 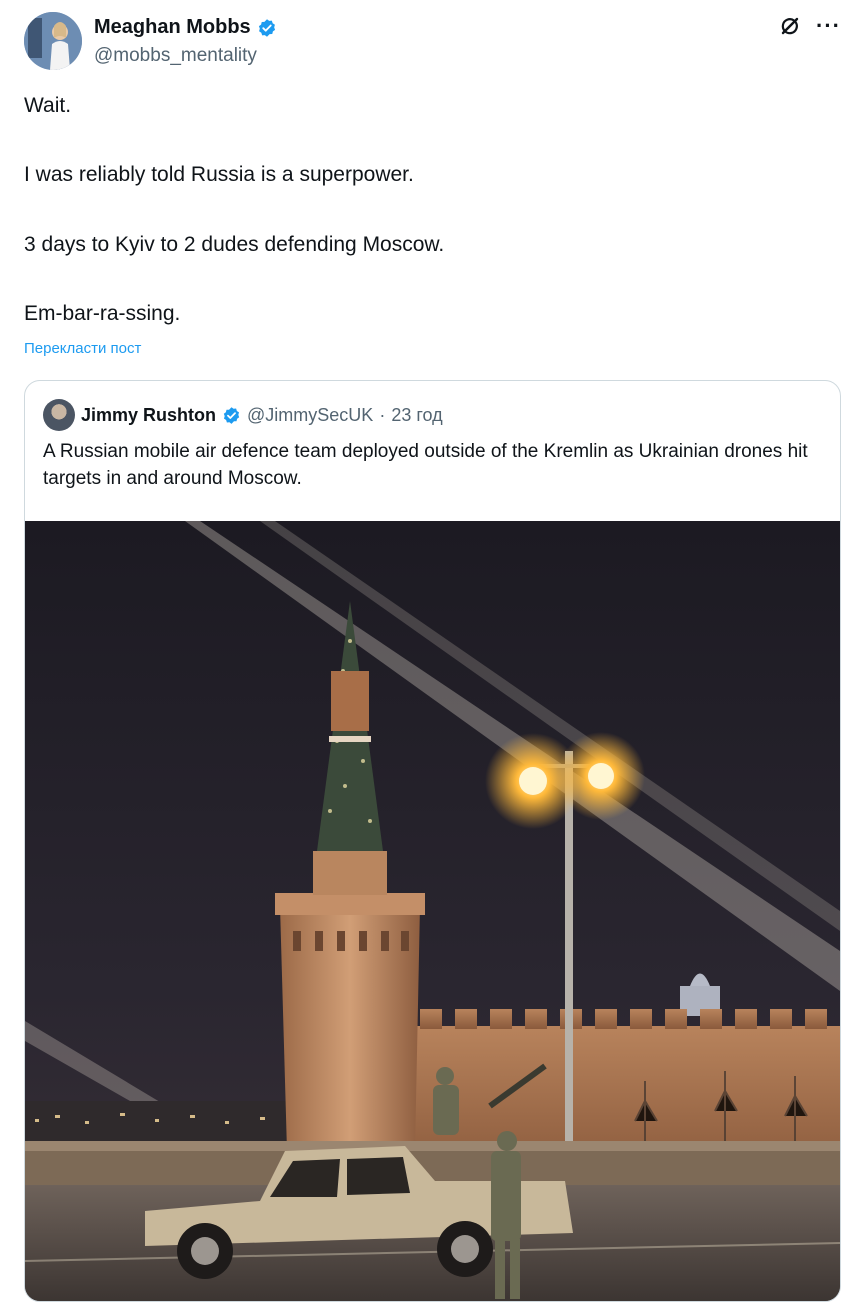 I want to click on quoted-author-name: Jimmy Rushton, so click(x=148, y=415).